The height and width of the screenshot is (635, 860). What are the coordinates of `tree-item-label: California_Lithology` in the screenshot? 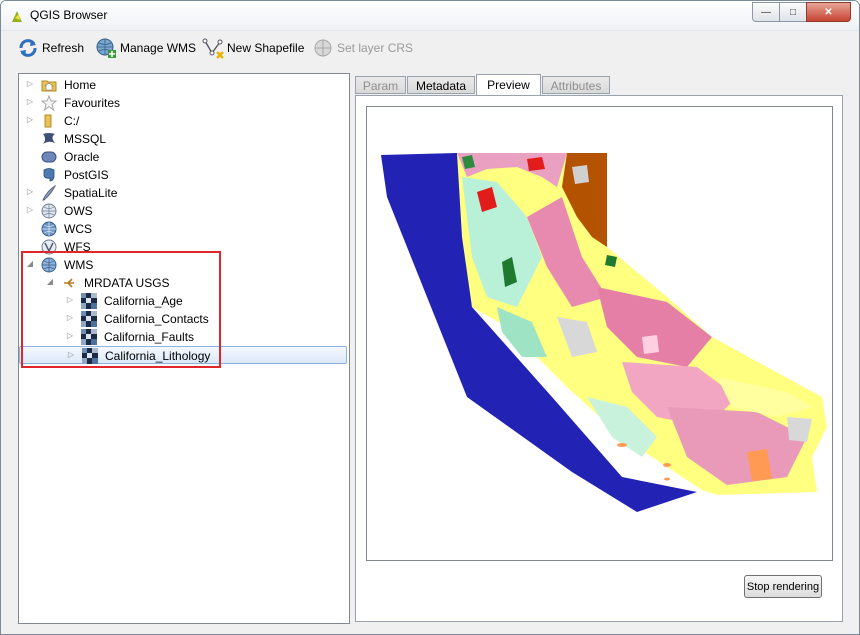 It's located at (158, 356).